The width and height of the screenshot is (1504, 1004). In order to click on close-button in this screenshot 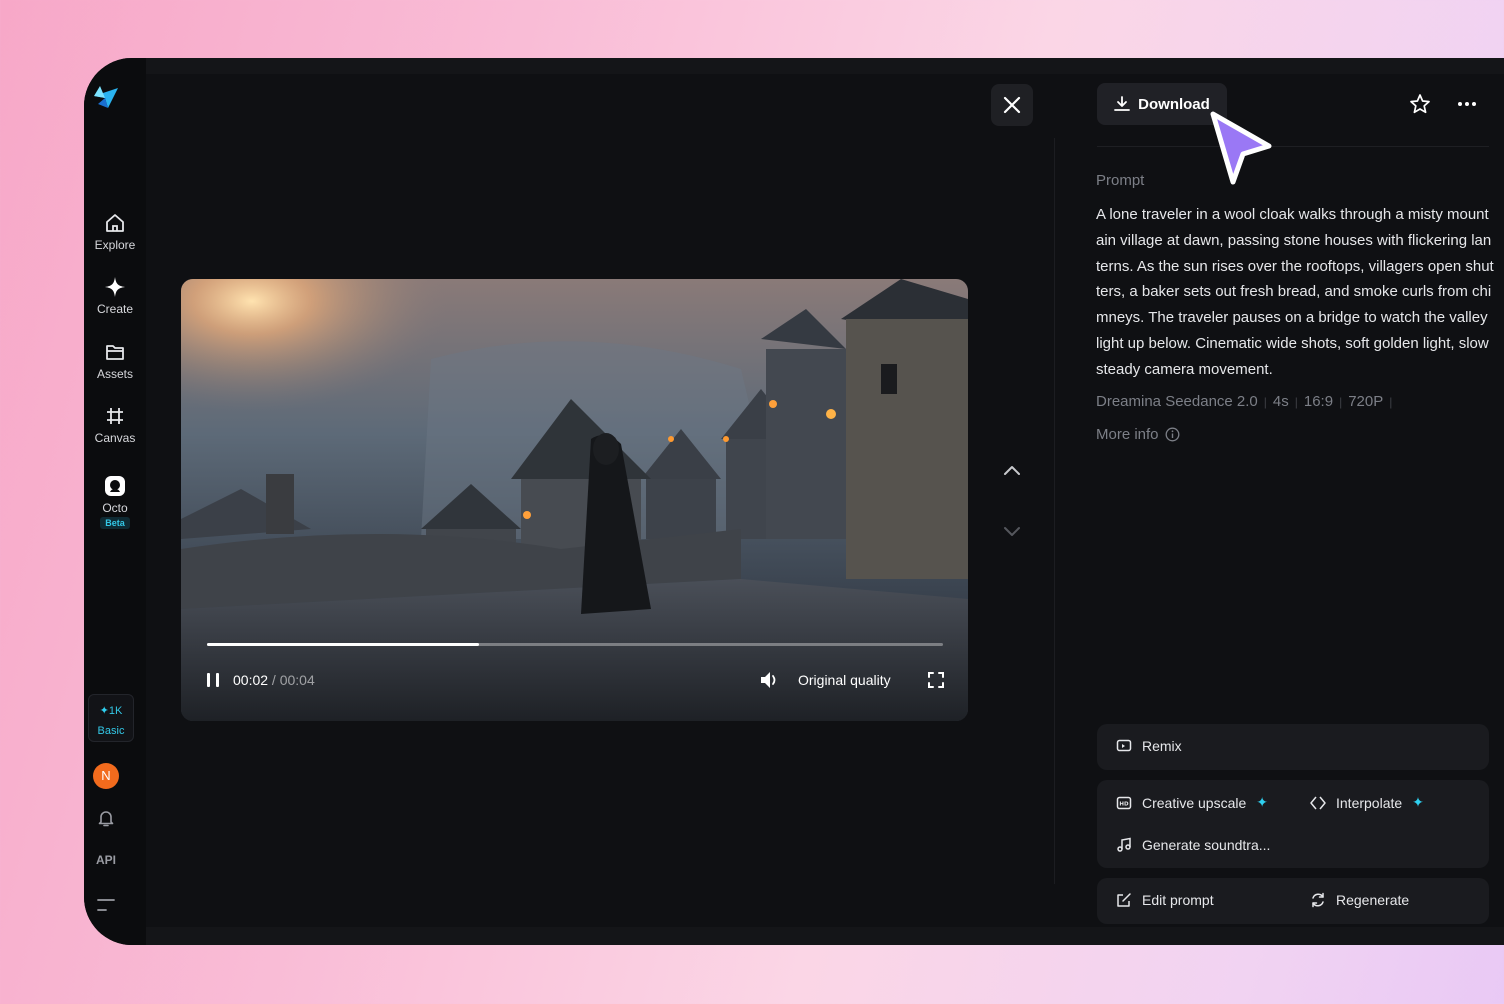, I will do `click(1012, 105)`.